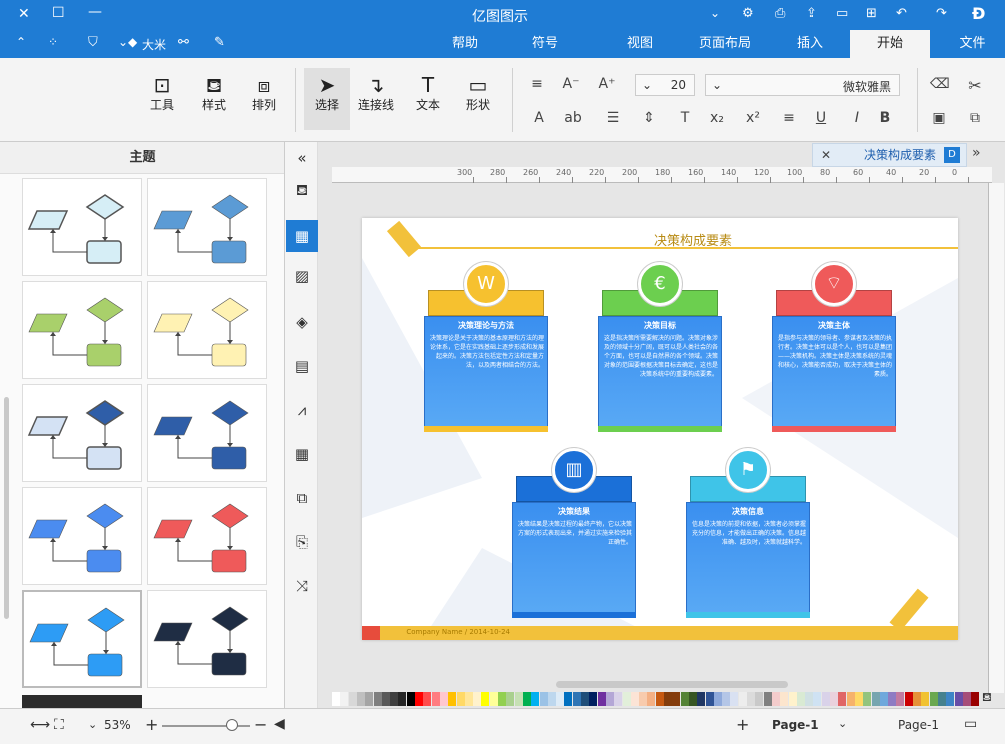 This screenshot has height=744, width=1005. Describe the element at coordinates (6, 508) in the screenshot. I see `theme-panel-scrollbar` at that location.